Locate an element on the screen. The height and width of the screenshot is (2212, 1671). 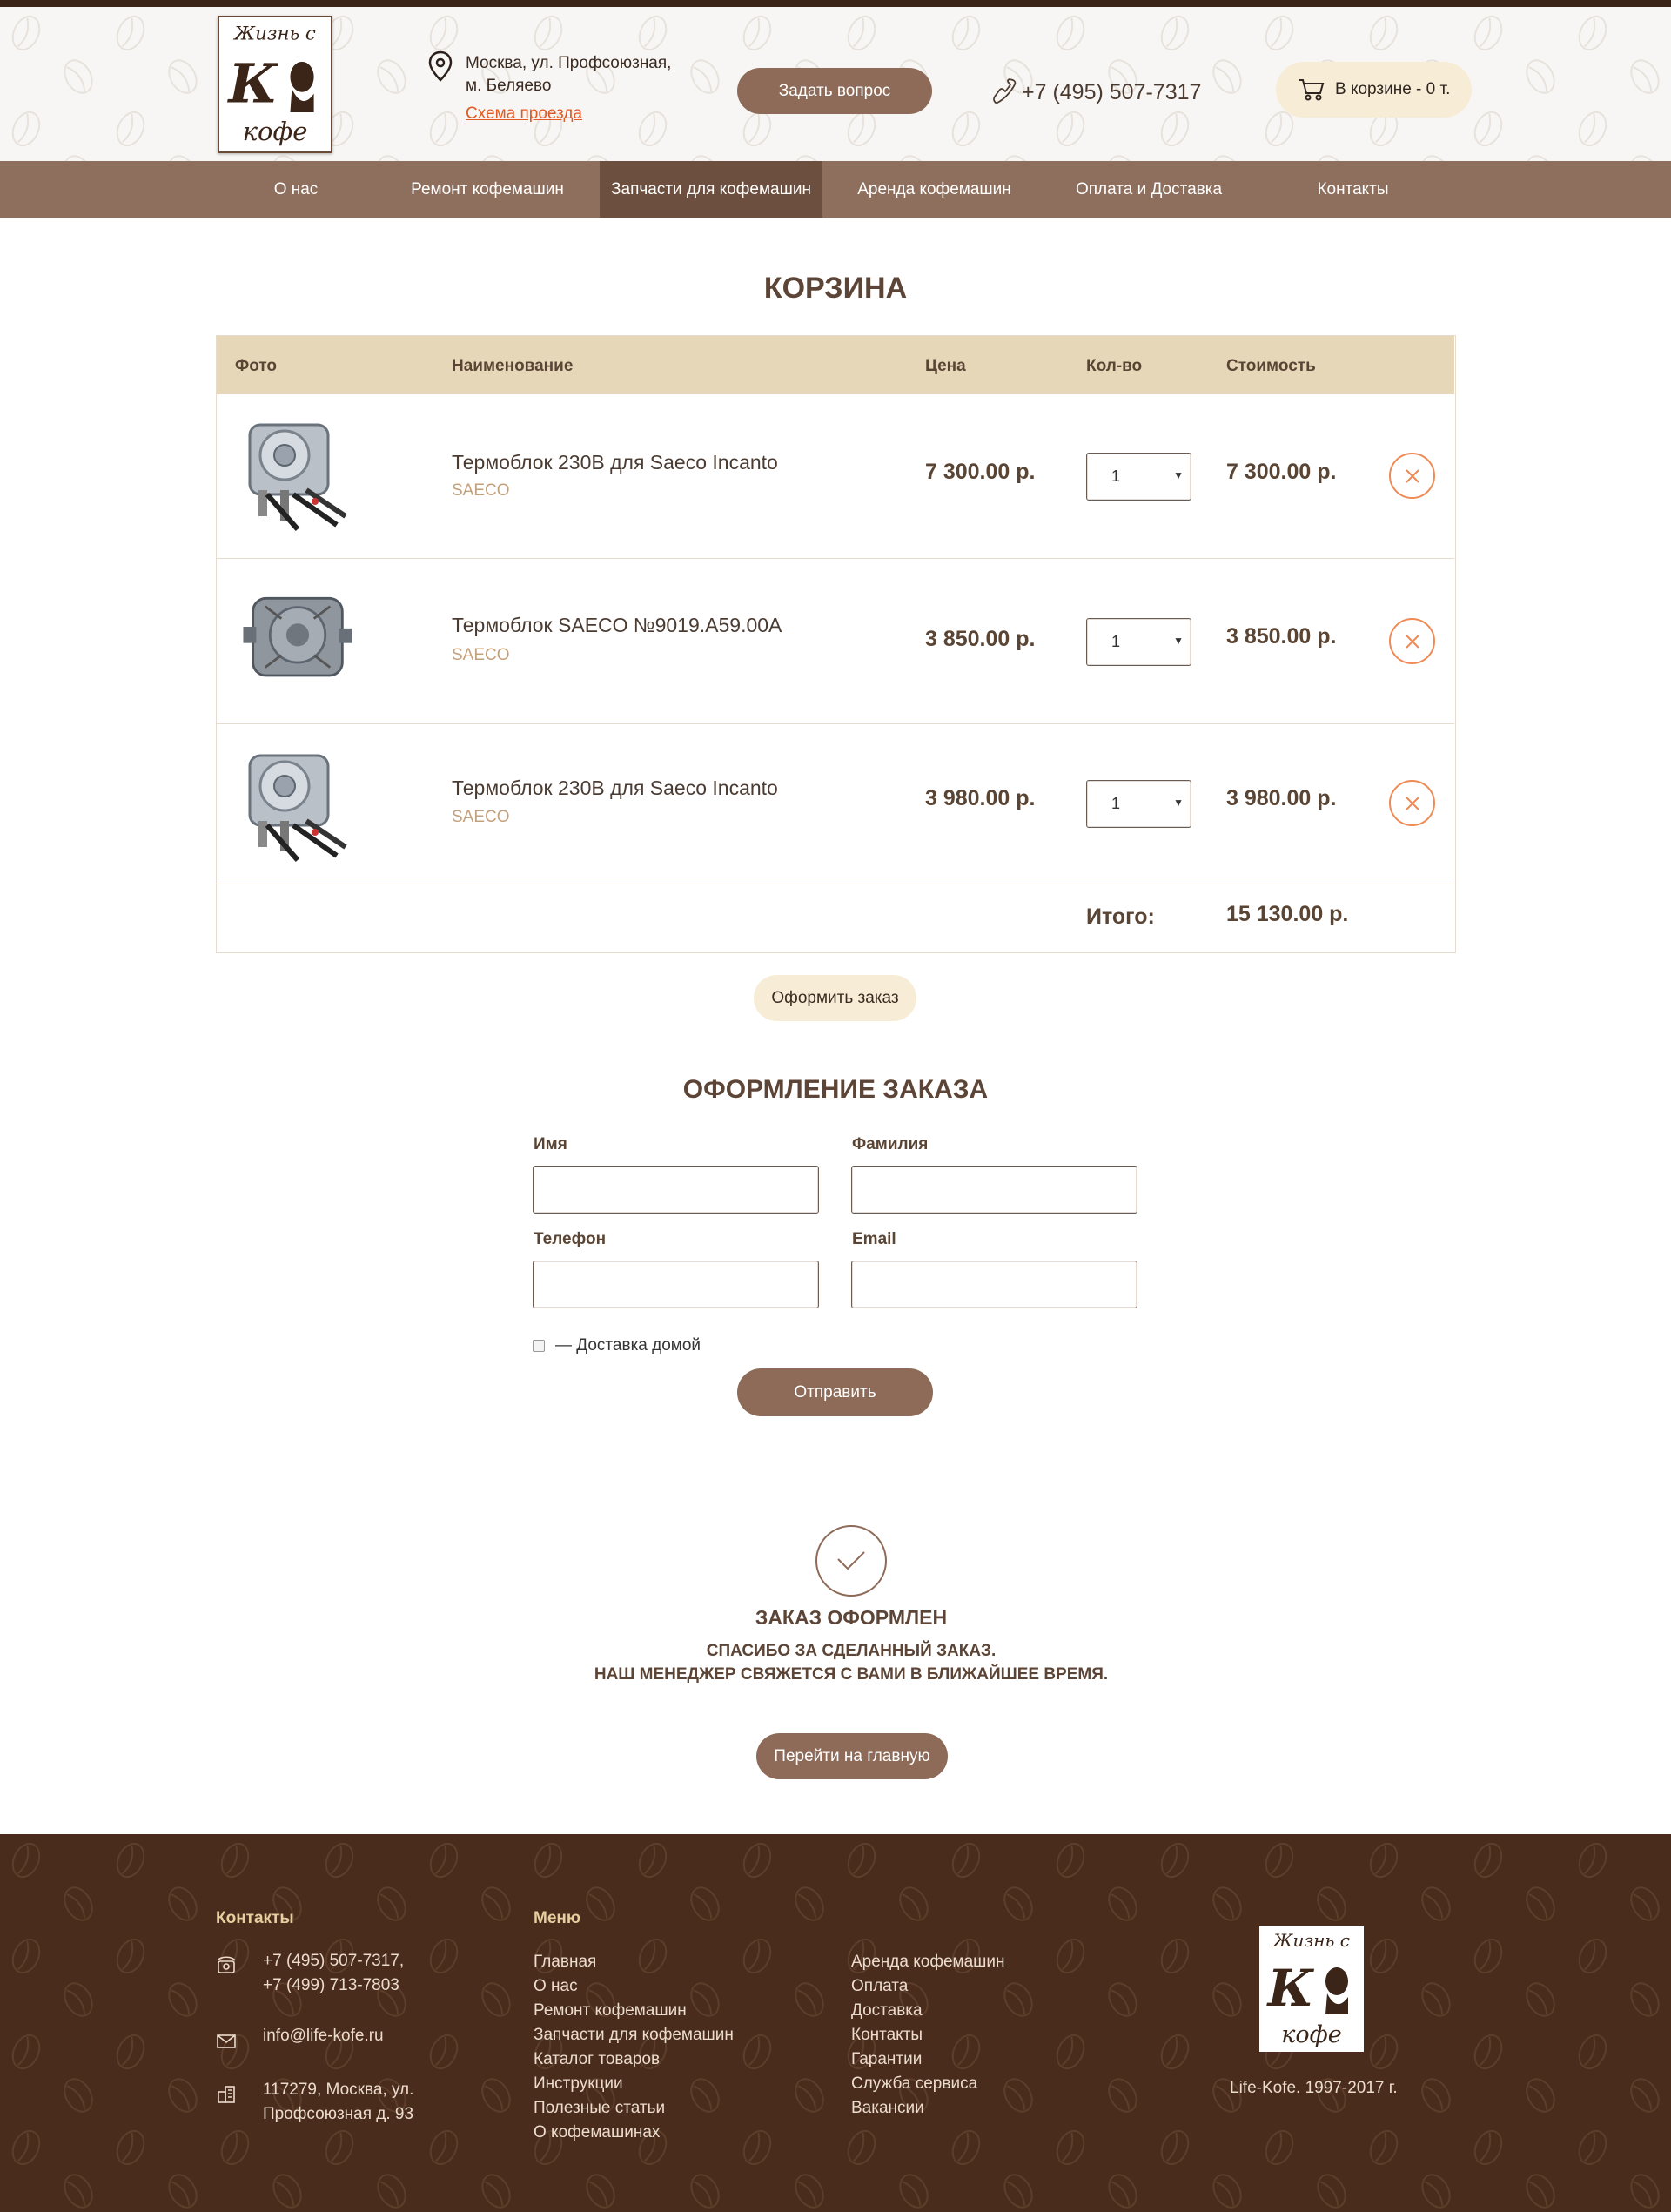
nav-item-about: О нас is located at coordinates (296, 189).